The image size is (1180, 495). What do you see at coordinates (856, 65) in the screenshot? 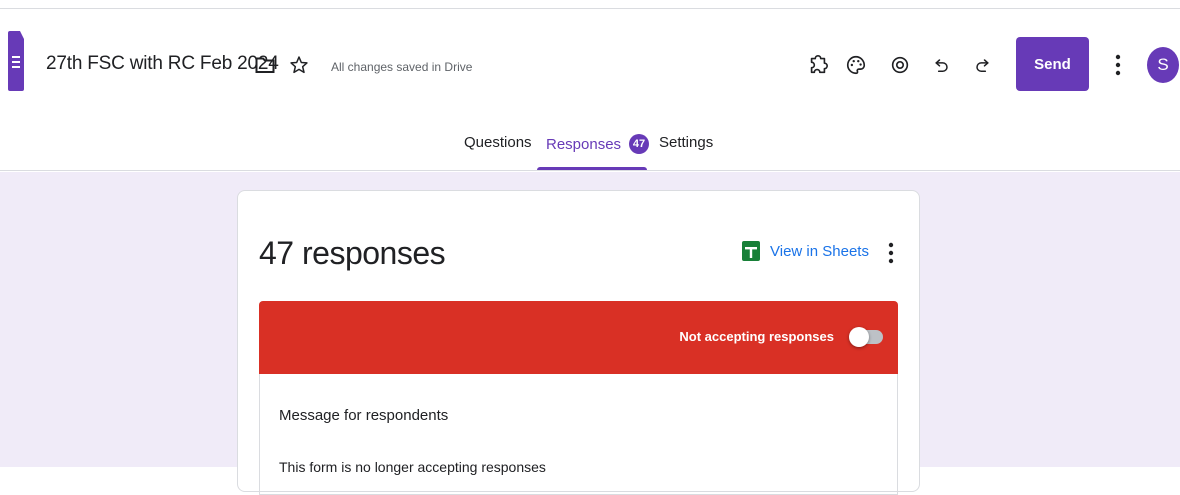
I see `palette-icon` at bounding box center [856, 65].